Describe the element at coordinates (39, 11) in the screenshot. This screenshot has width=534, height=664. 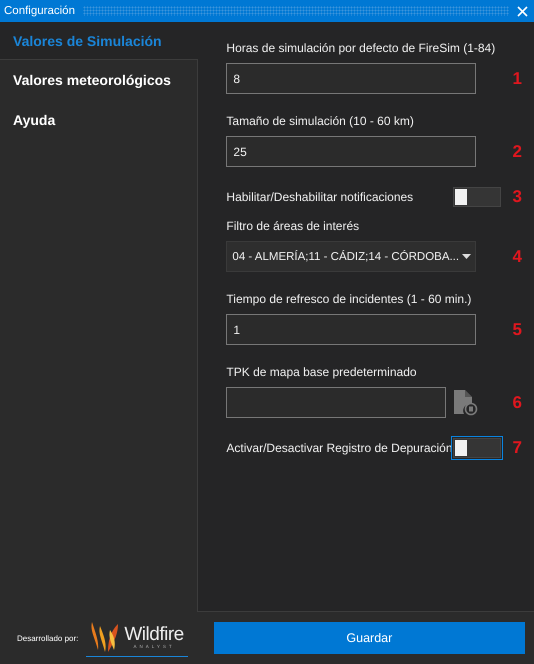
I see `window-title: Configuración` at that location.